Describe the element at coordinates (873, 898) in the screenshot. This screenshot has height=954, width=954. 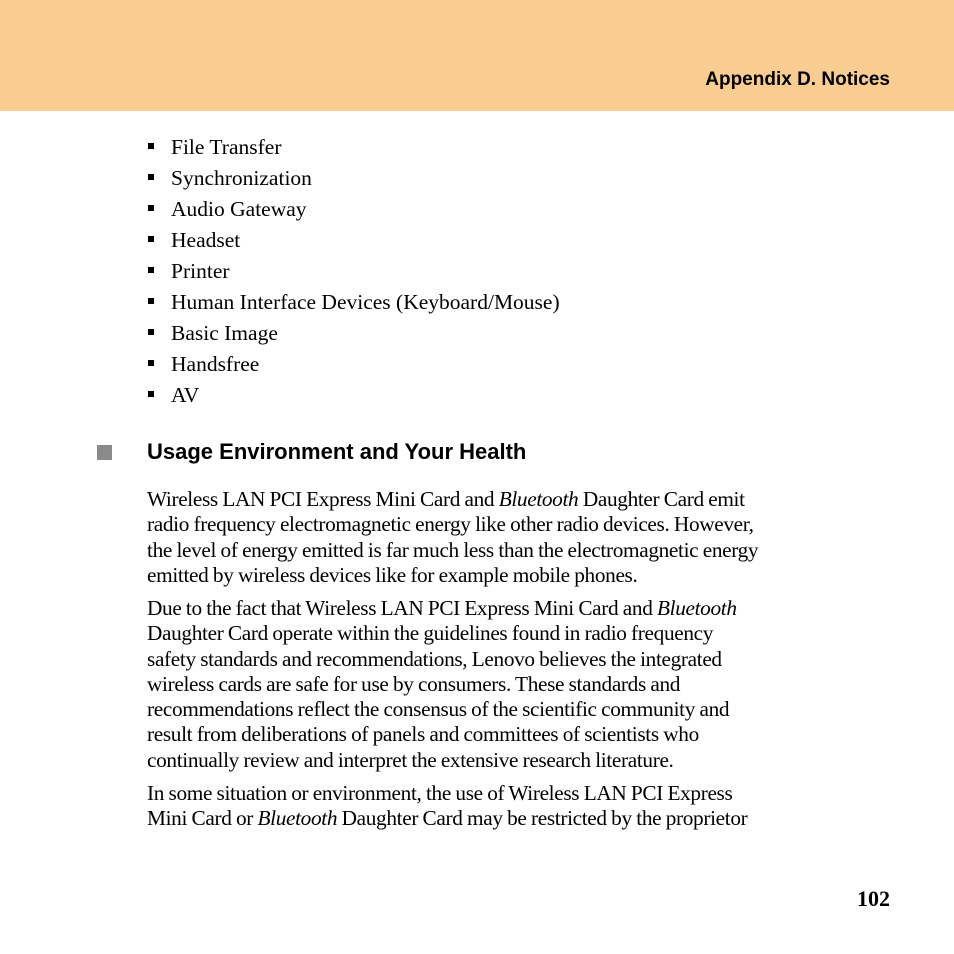
I see `page-number: 102` at that location.